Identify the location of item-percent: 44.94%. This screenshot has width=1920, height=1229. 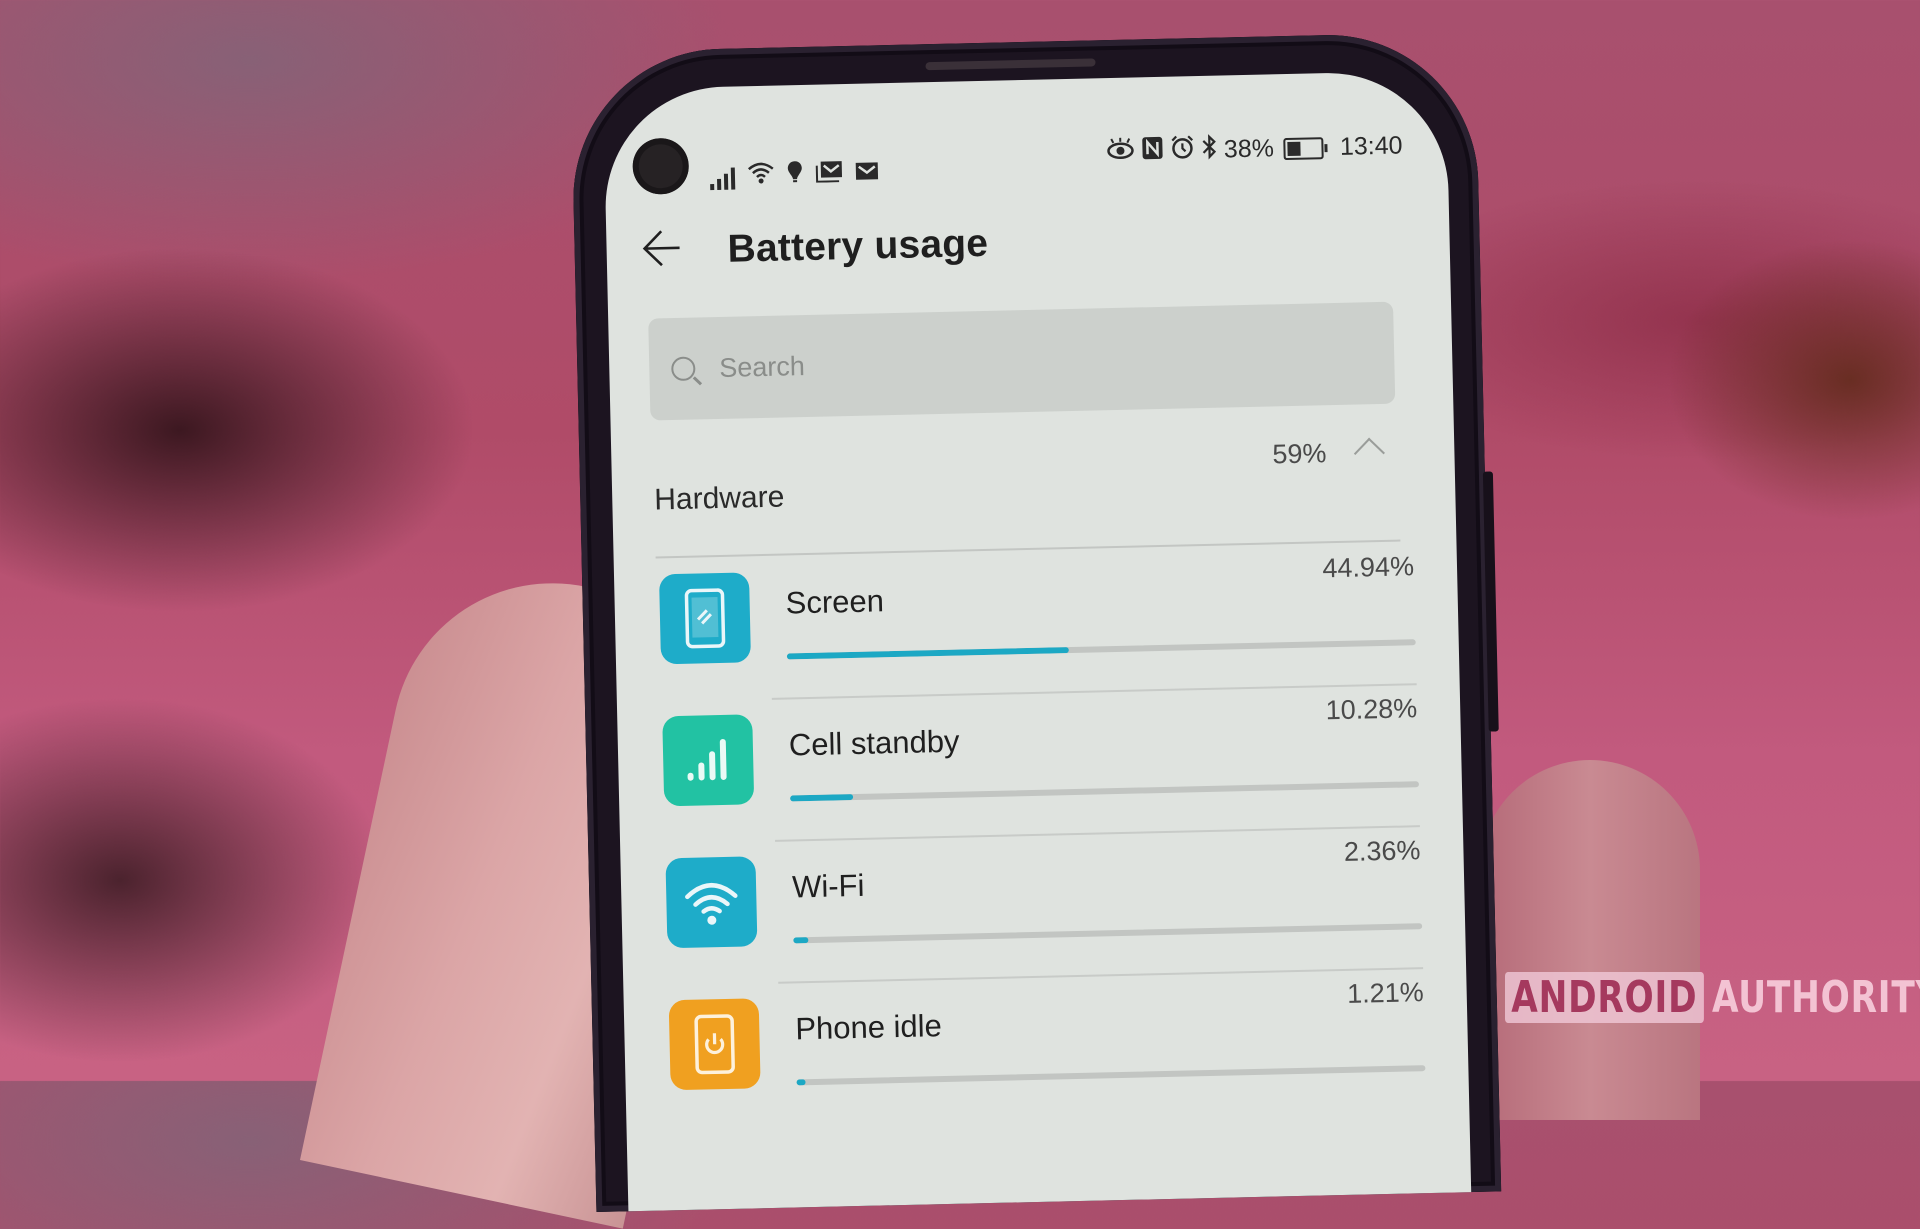
(1368, 567).